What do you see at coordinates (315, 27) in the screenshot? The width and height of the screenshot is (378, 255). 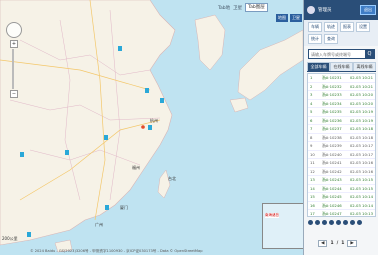 I see `menu-item: 车辆` at bounding box center [315, 27].